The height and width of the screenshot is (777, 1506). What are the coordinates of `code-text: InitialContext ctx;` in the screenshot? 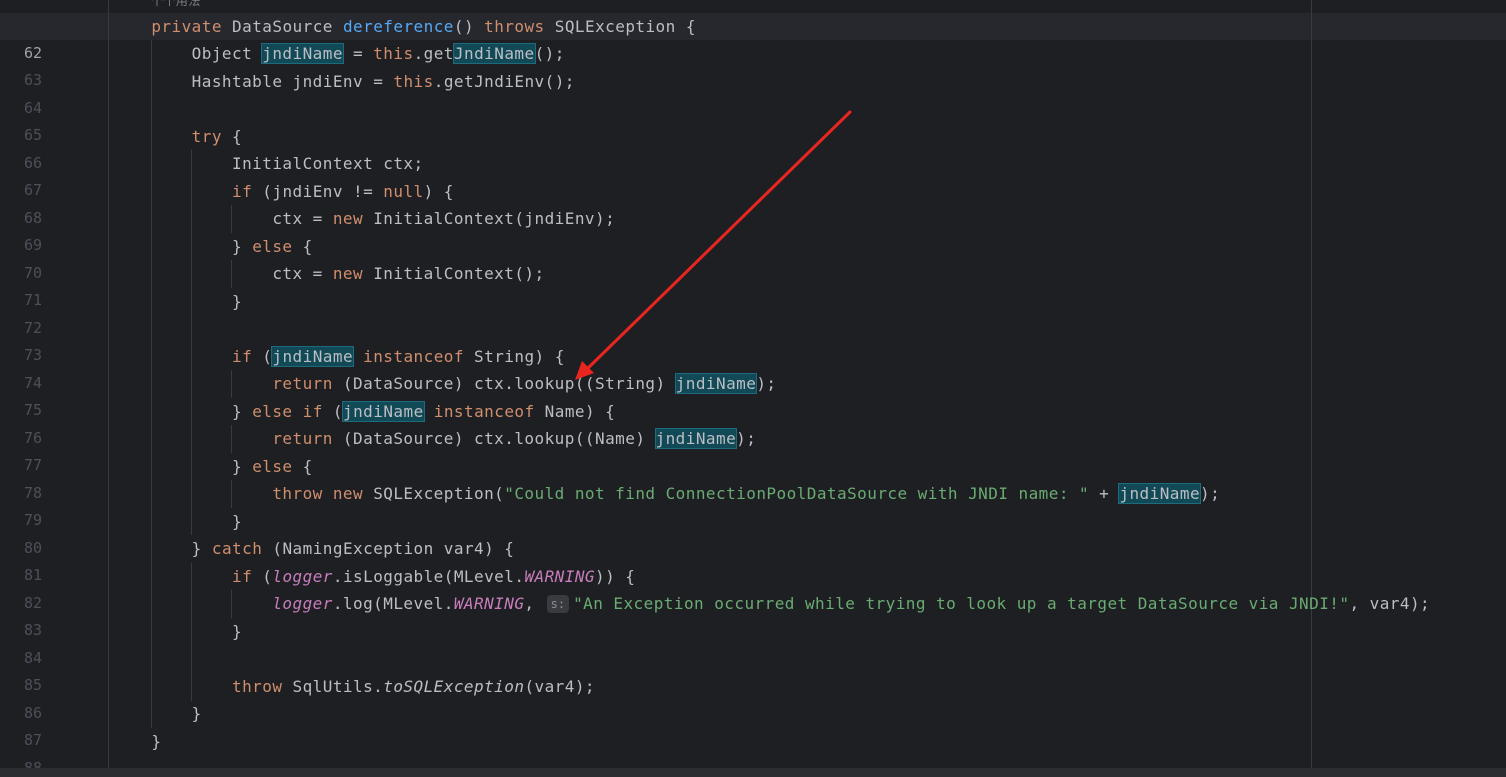 It's located at (267, 163).